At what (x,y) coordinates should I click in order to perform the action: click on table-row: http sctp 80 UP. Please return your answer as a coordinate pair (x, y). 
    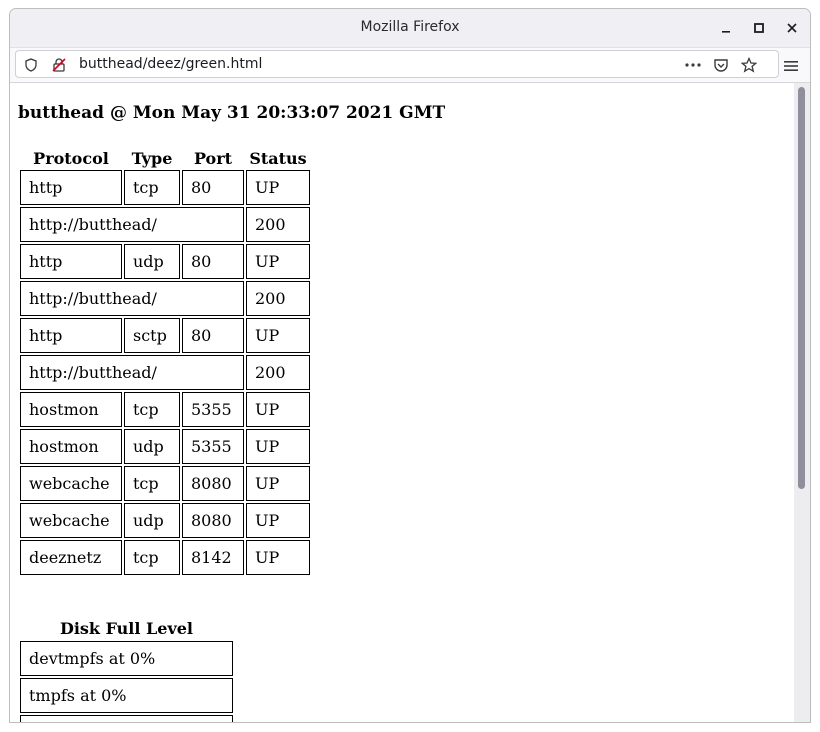
    Looking at the image, I should click on (165, 335).